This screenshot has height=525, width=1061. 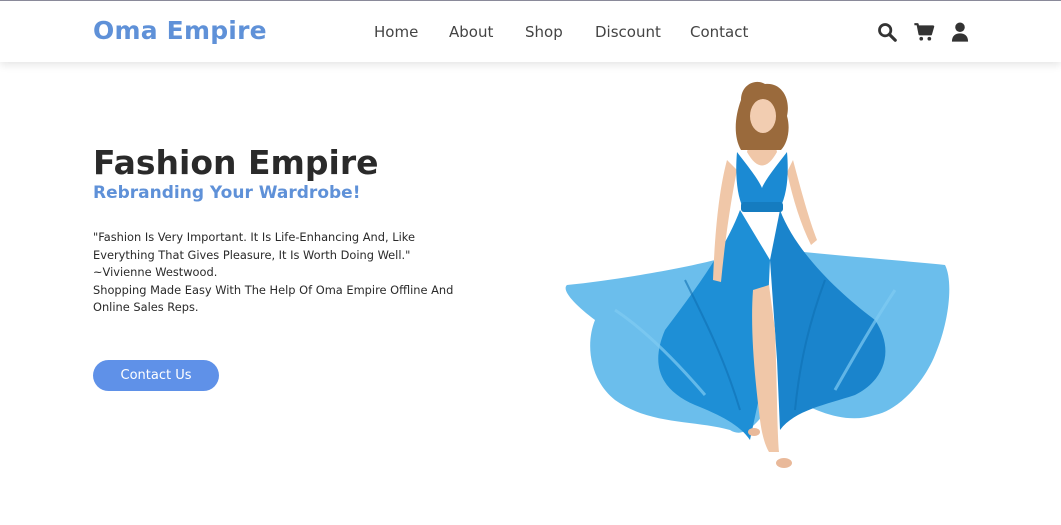 I want to click on hero-title: Fashion Empire, so click(x=236, y=162).